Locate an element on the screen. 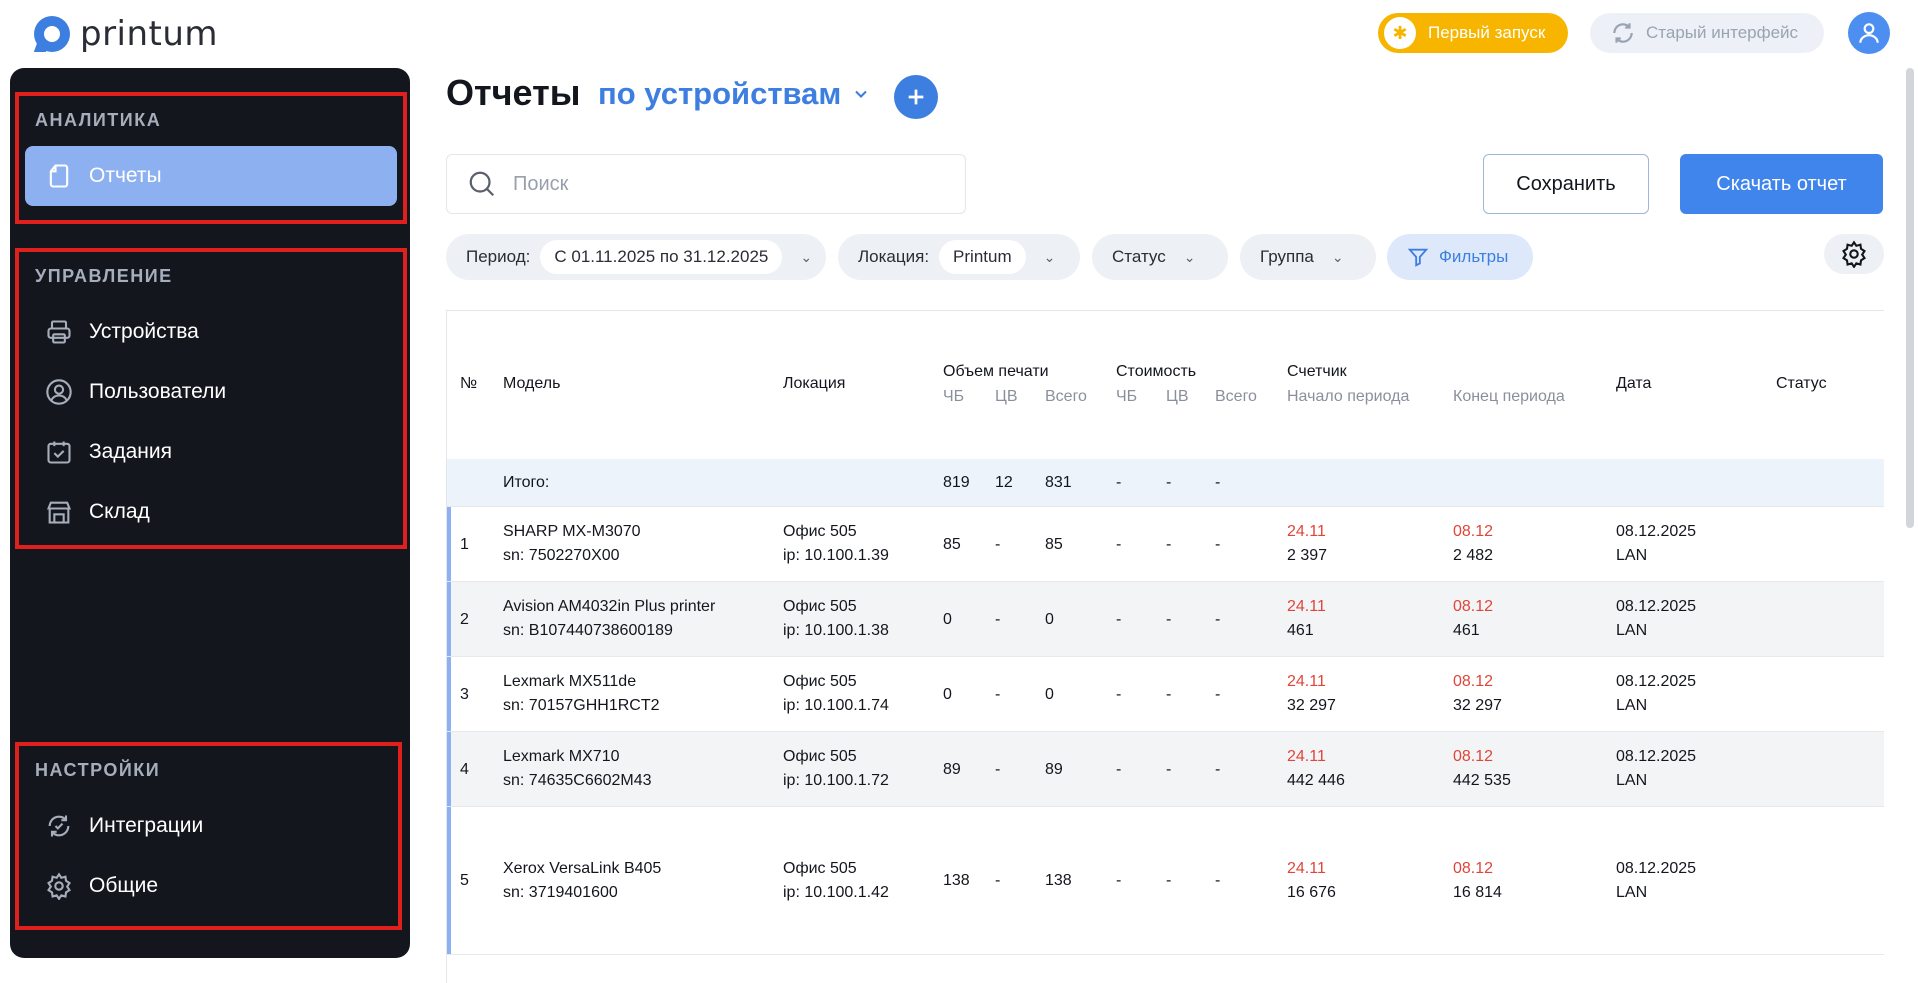 Image resolution: width=1918 pixels, height=983 pixels. period-filter-label: Период: is located at coordinates (498, 256).